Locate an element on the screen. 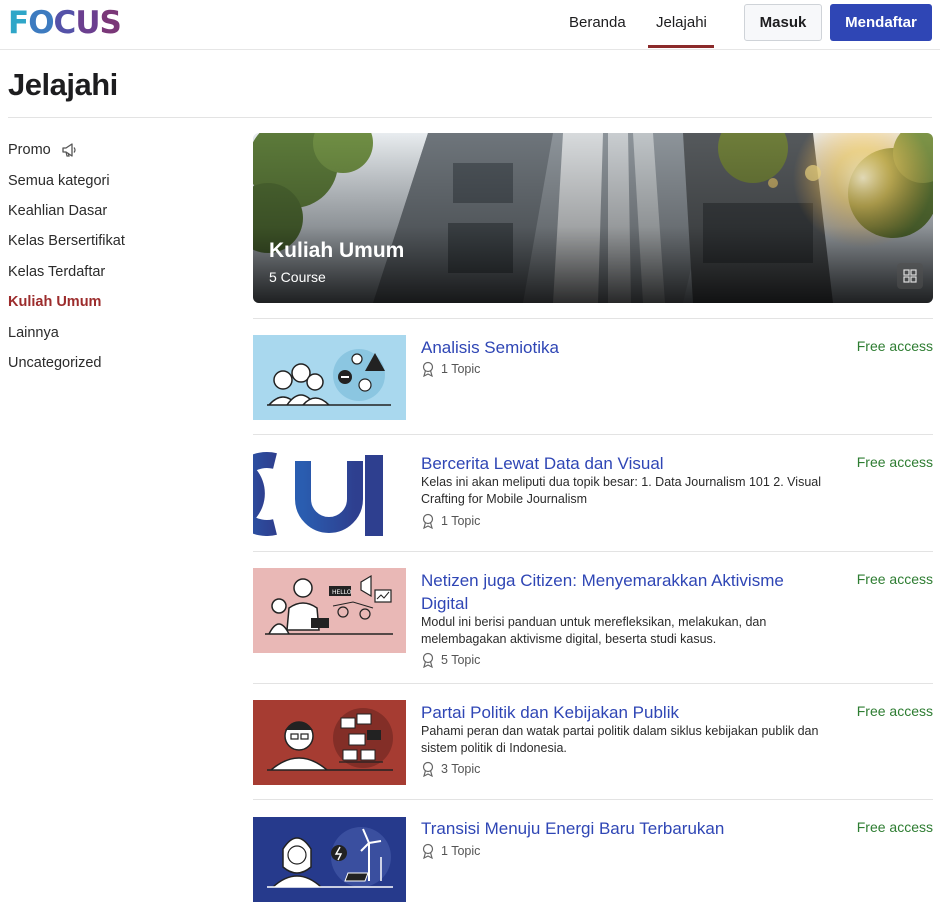  logo-letter: S is located at coordinates (110, 23).